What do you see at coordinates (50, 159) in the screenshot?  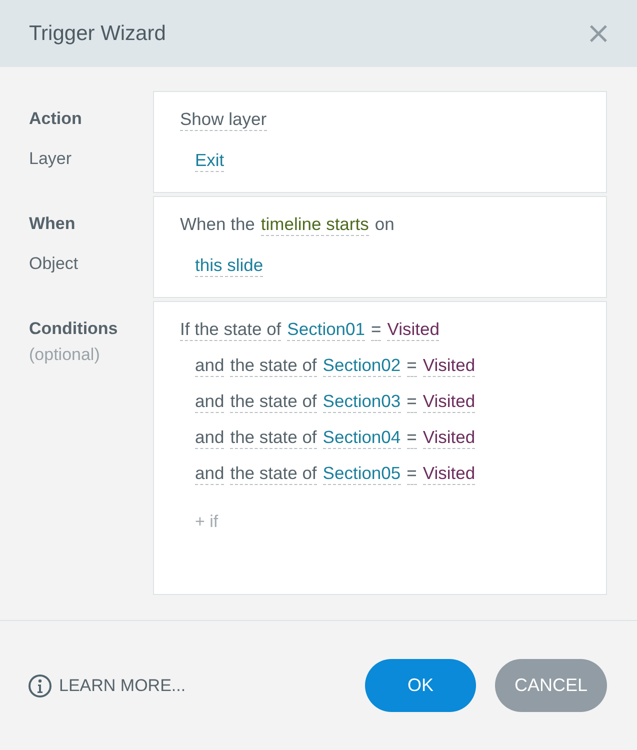 I see `section-subheading: Layer` at bounding box center [50, 159].